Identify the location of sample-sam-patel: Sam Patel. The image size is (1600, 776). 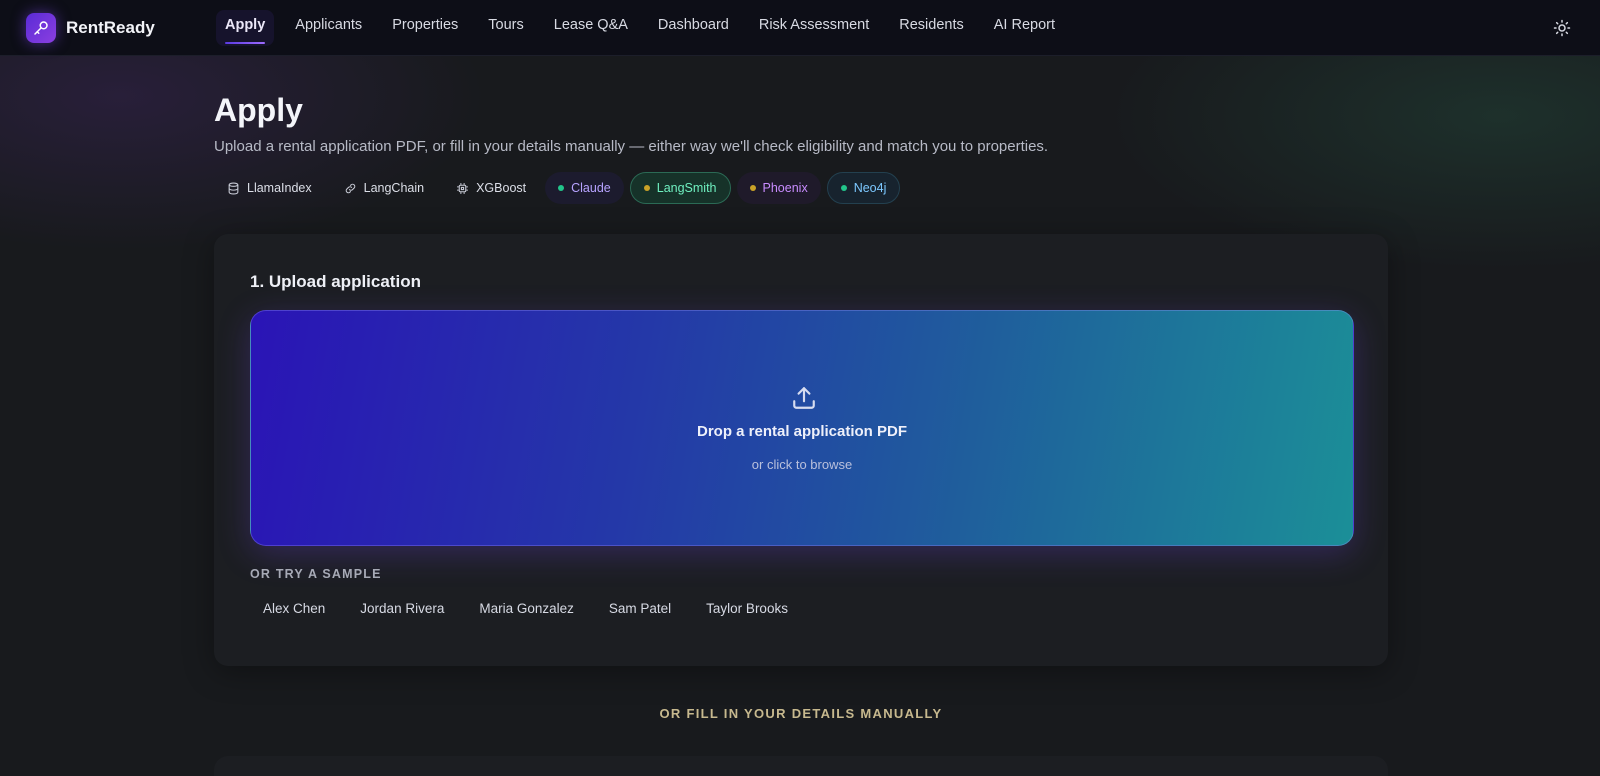
(640, 609).